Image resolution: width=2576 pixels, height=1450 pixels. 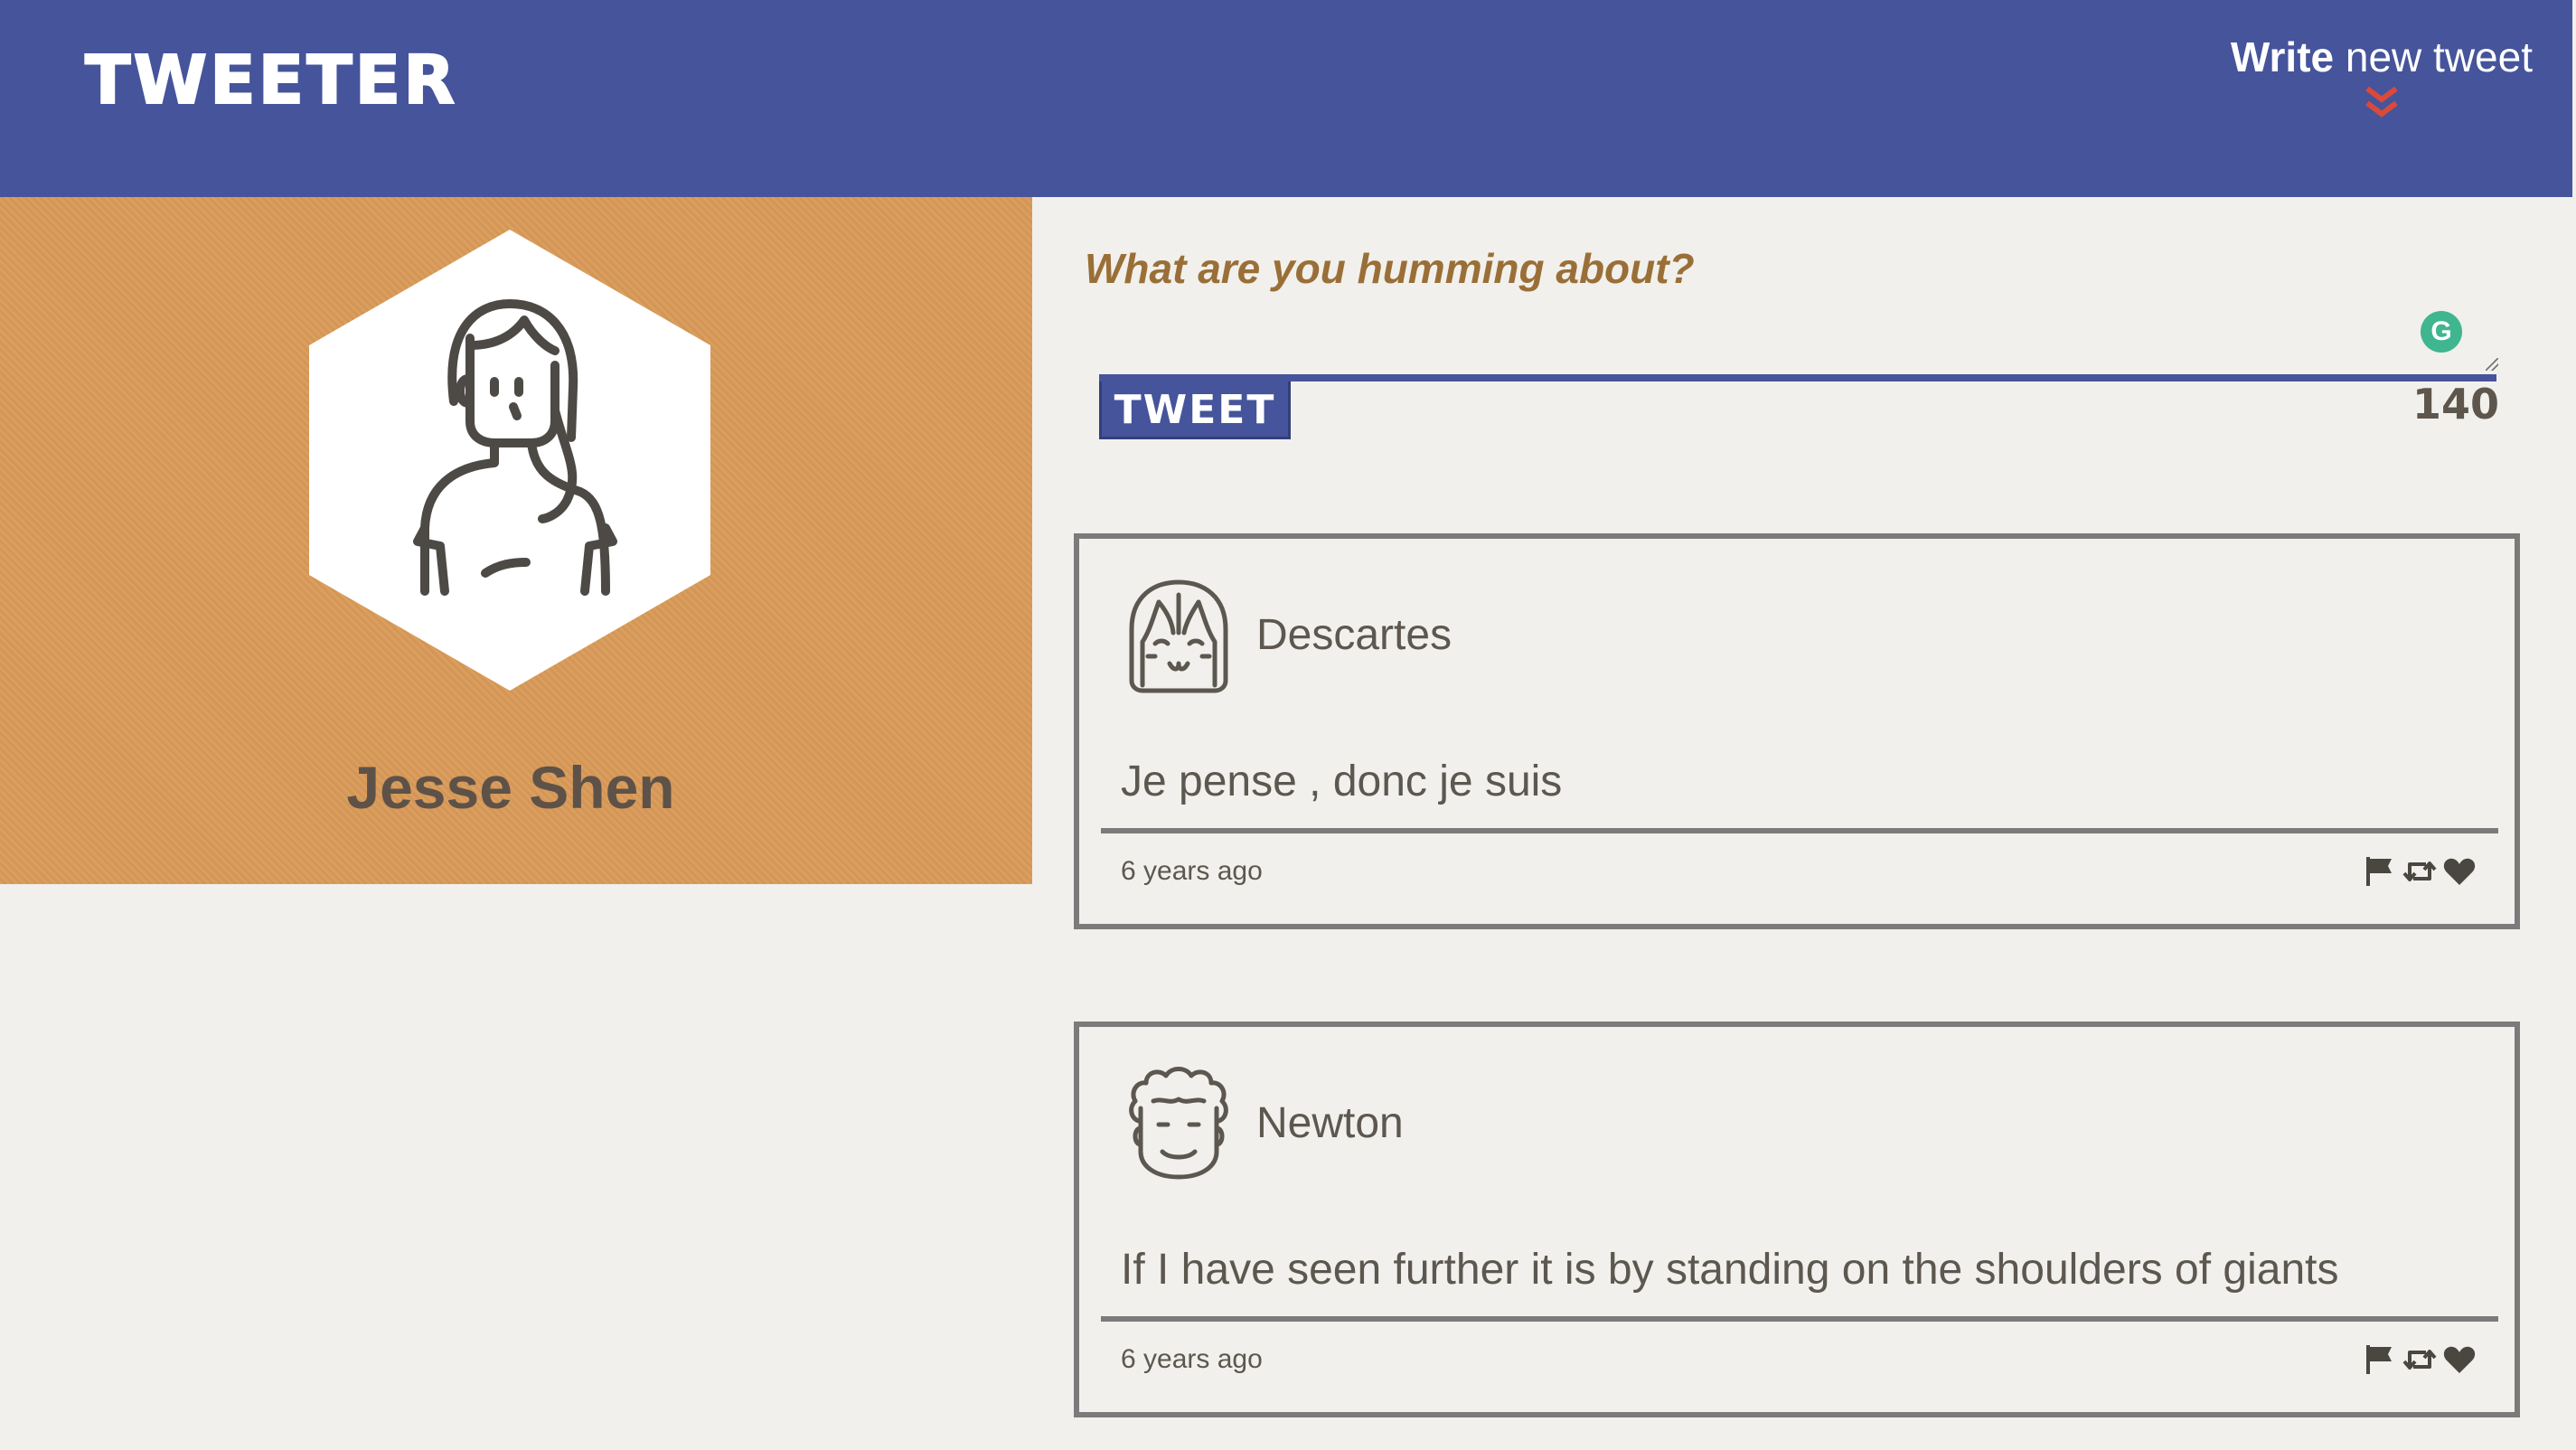 I want to click on tweet-content: Je pense , donc je suis, so click(x=1342, y=781).